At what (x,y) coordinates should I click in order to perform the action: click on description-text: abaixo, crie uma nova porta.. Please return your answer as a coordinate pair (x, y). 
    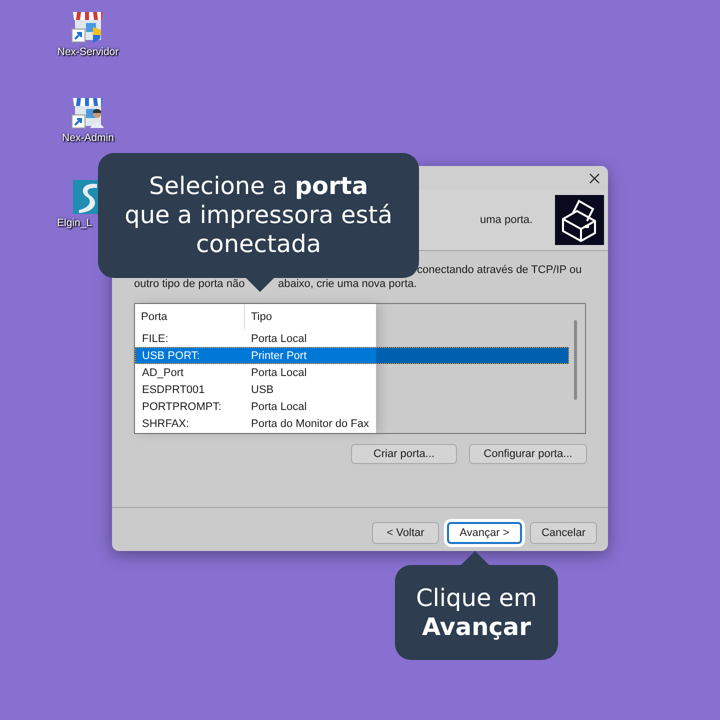
    Looking at the image, I should click on (347, 284).